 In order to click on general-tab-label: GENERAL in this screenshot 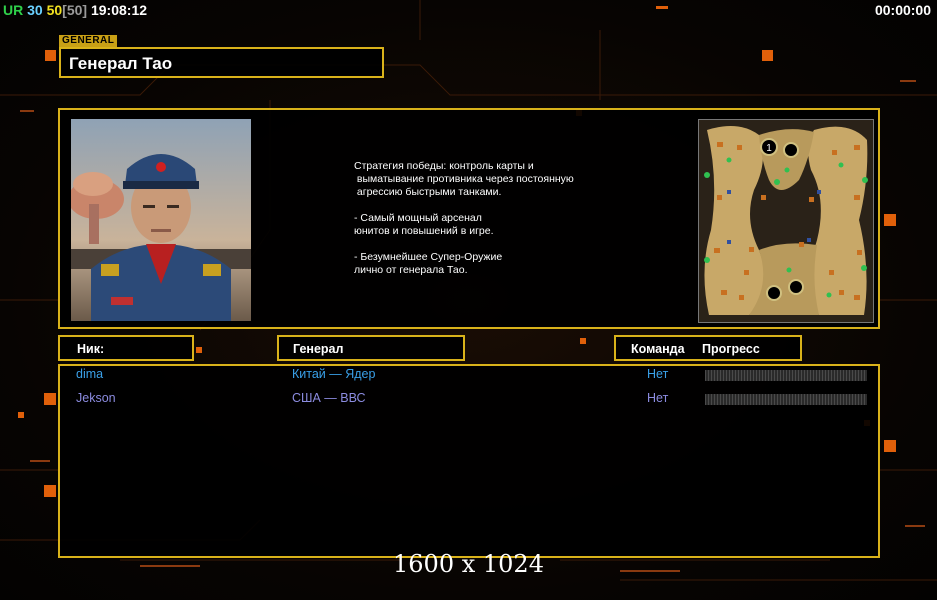, I will do `click(88, 41)`.